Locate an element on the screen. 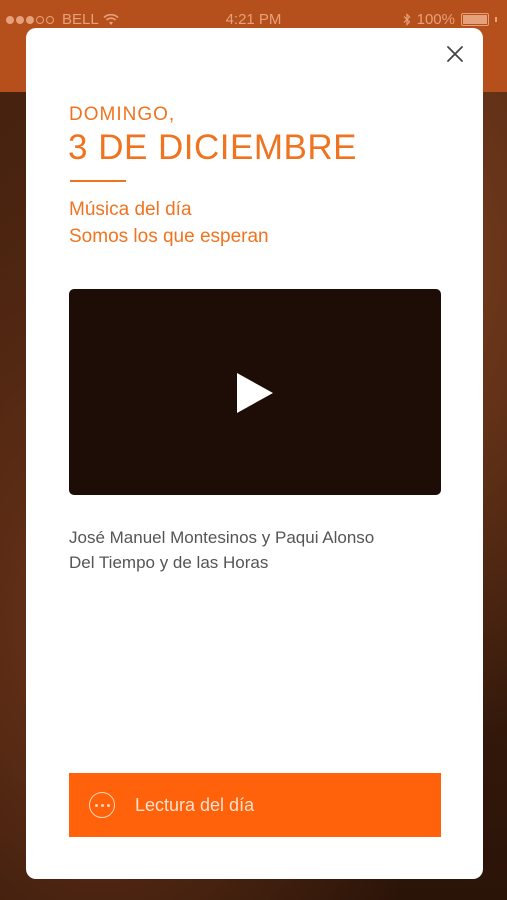 Image resolution: width=507 pixels, height=900 pixels. play-icon is located at coordinates (255, 393).